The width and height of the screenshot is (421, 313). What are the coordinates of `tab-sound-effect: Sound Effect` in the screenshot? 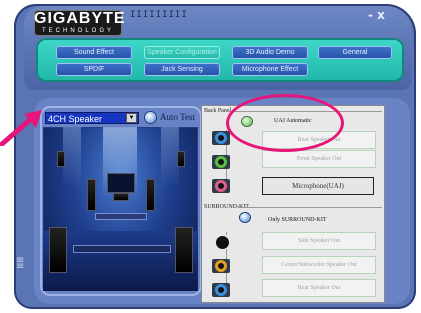 It's located at (94, 52).